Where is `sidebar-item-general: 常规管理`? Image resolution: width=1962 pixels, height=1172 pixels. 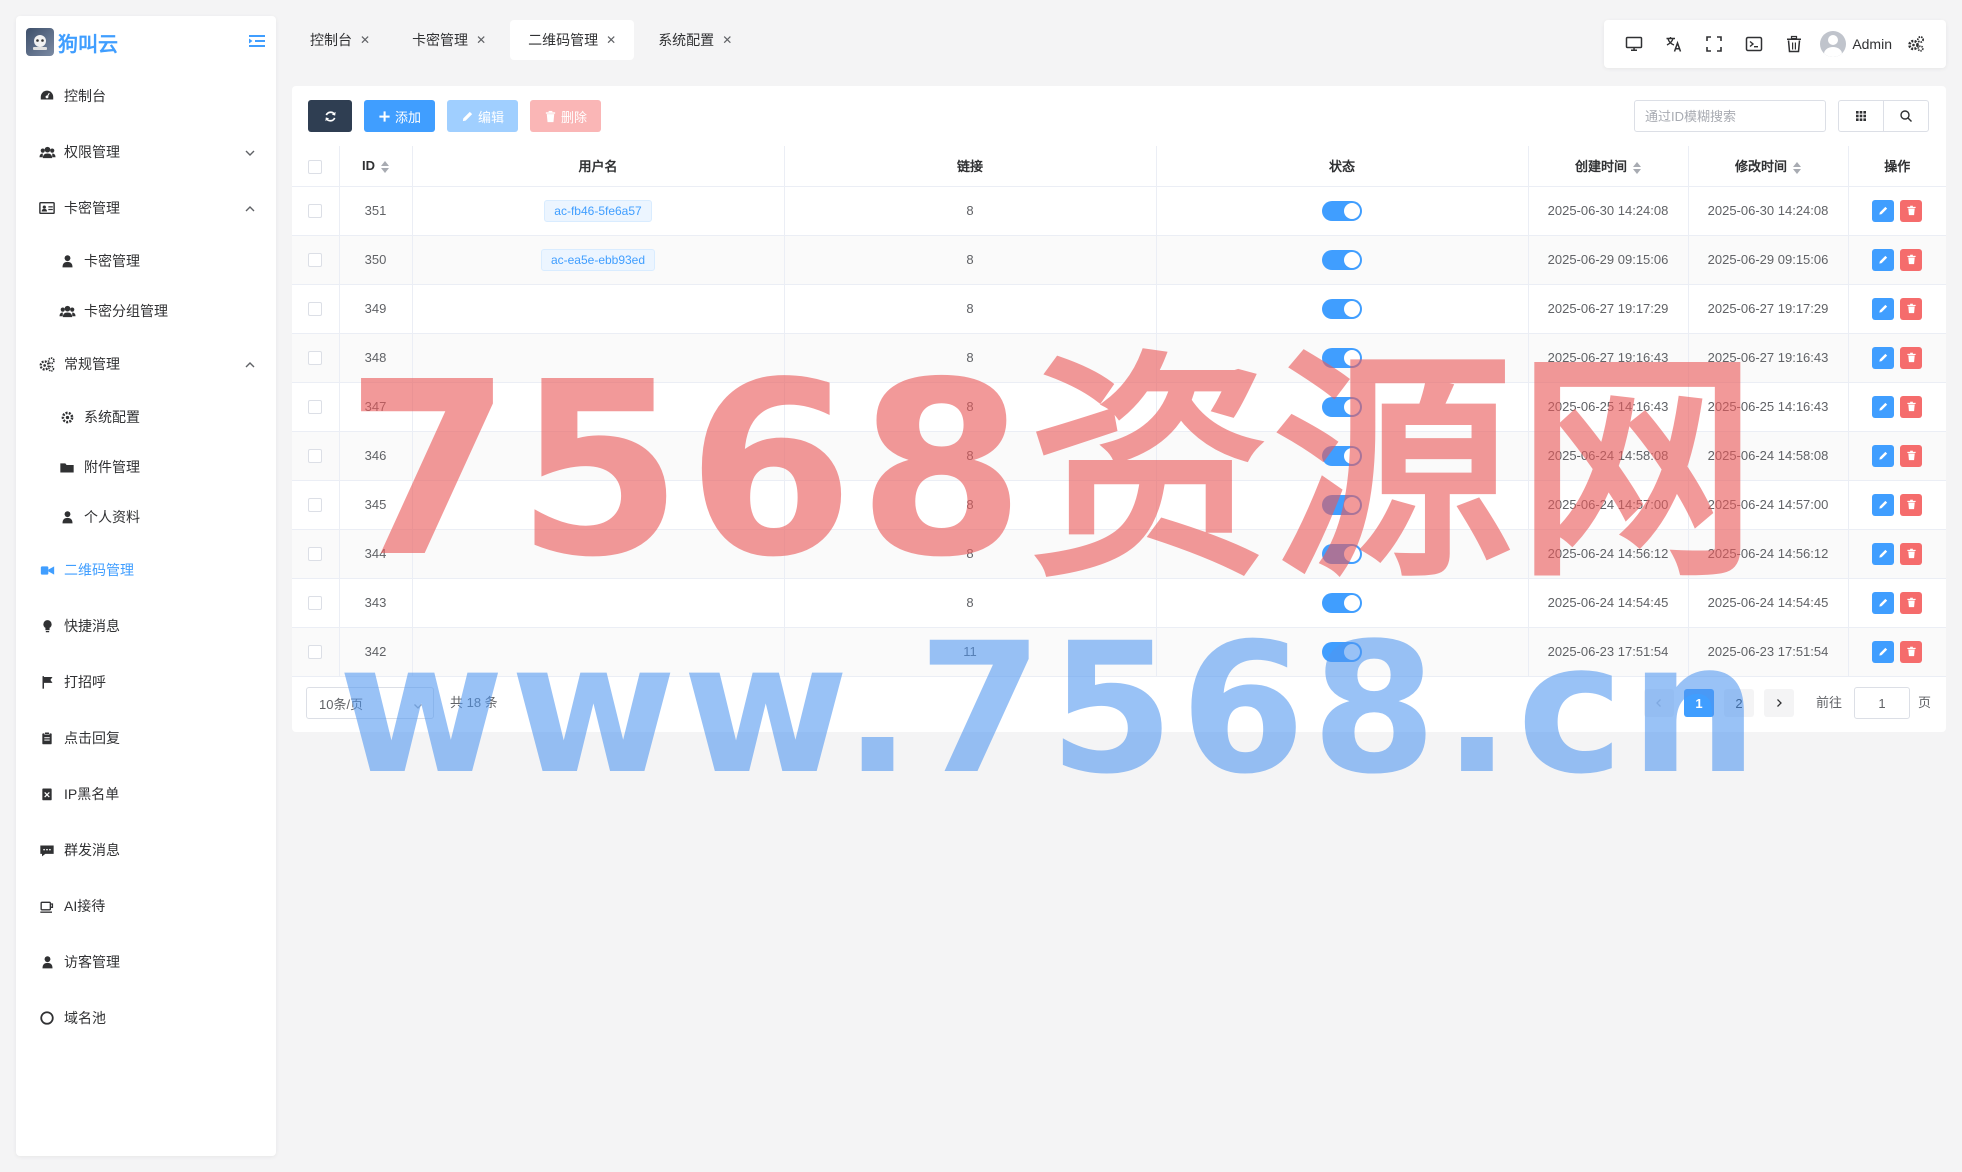 sidebar-item-general: 常规管理 is located at coordinates (146, 364).